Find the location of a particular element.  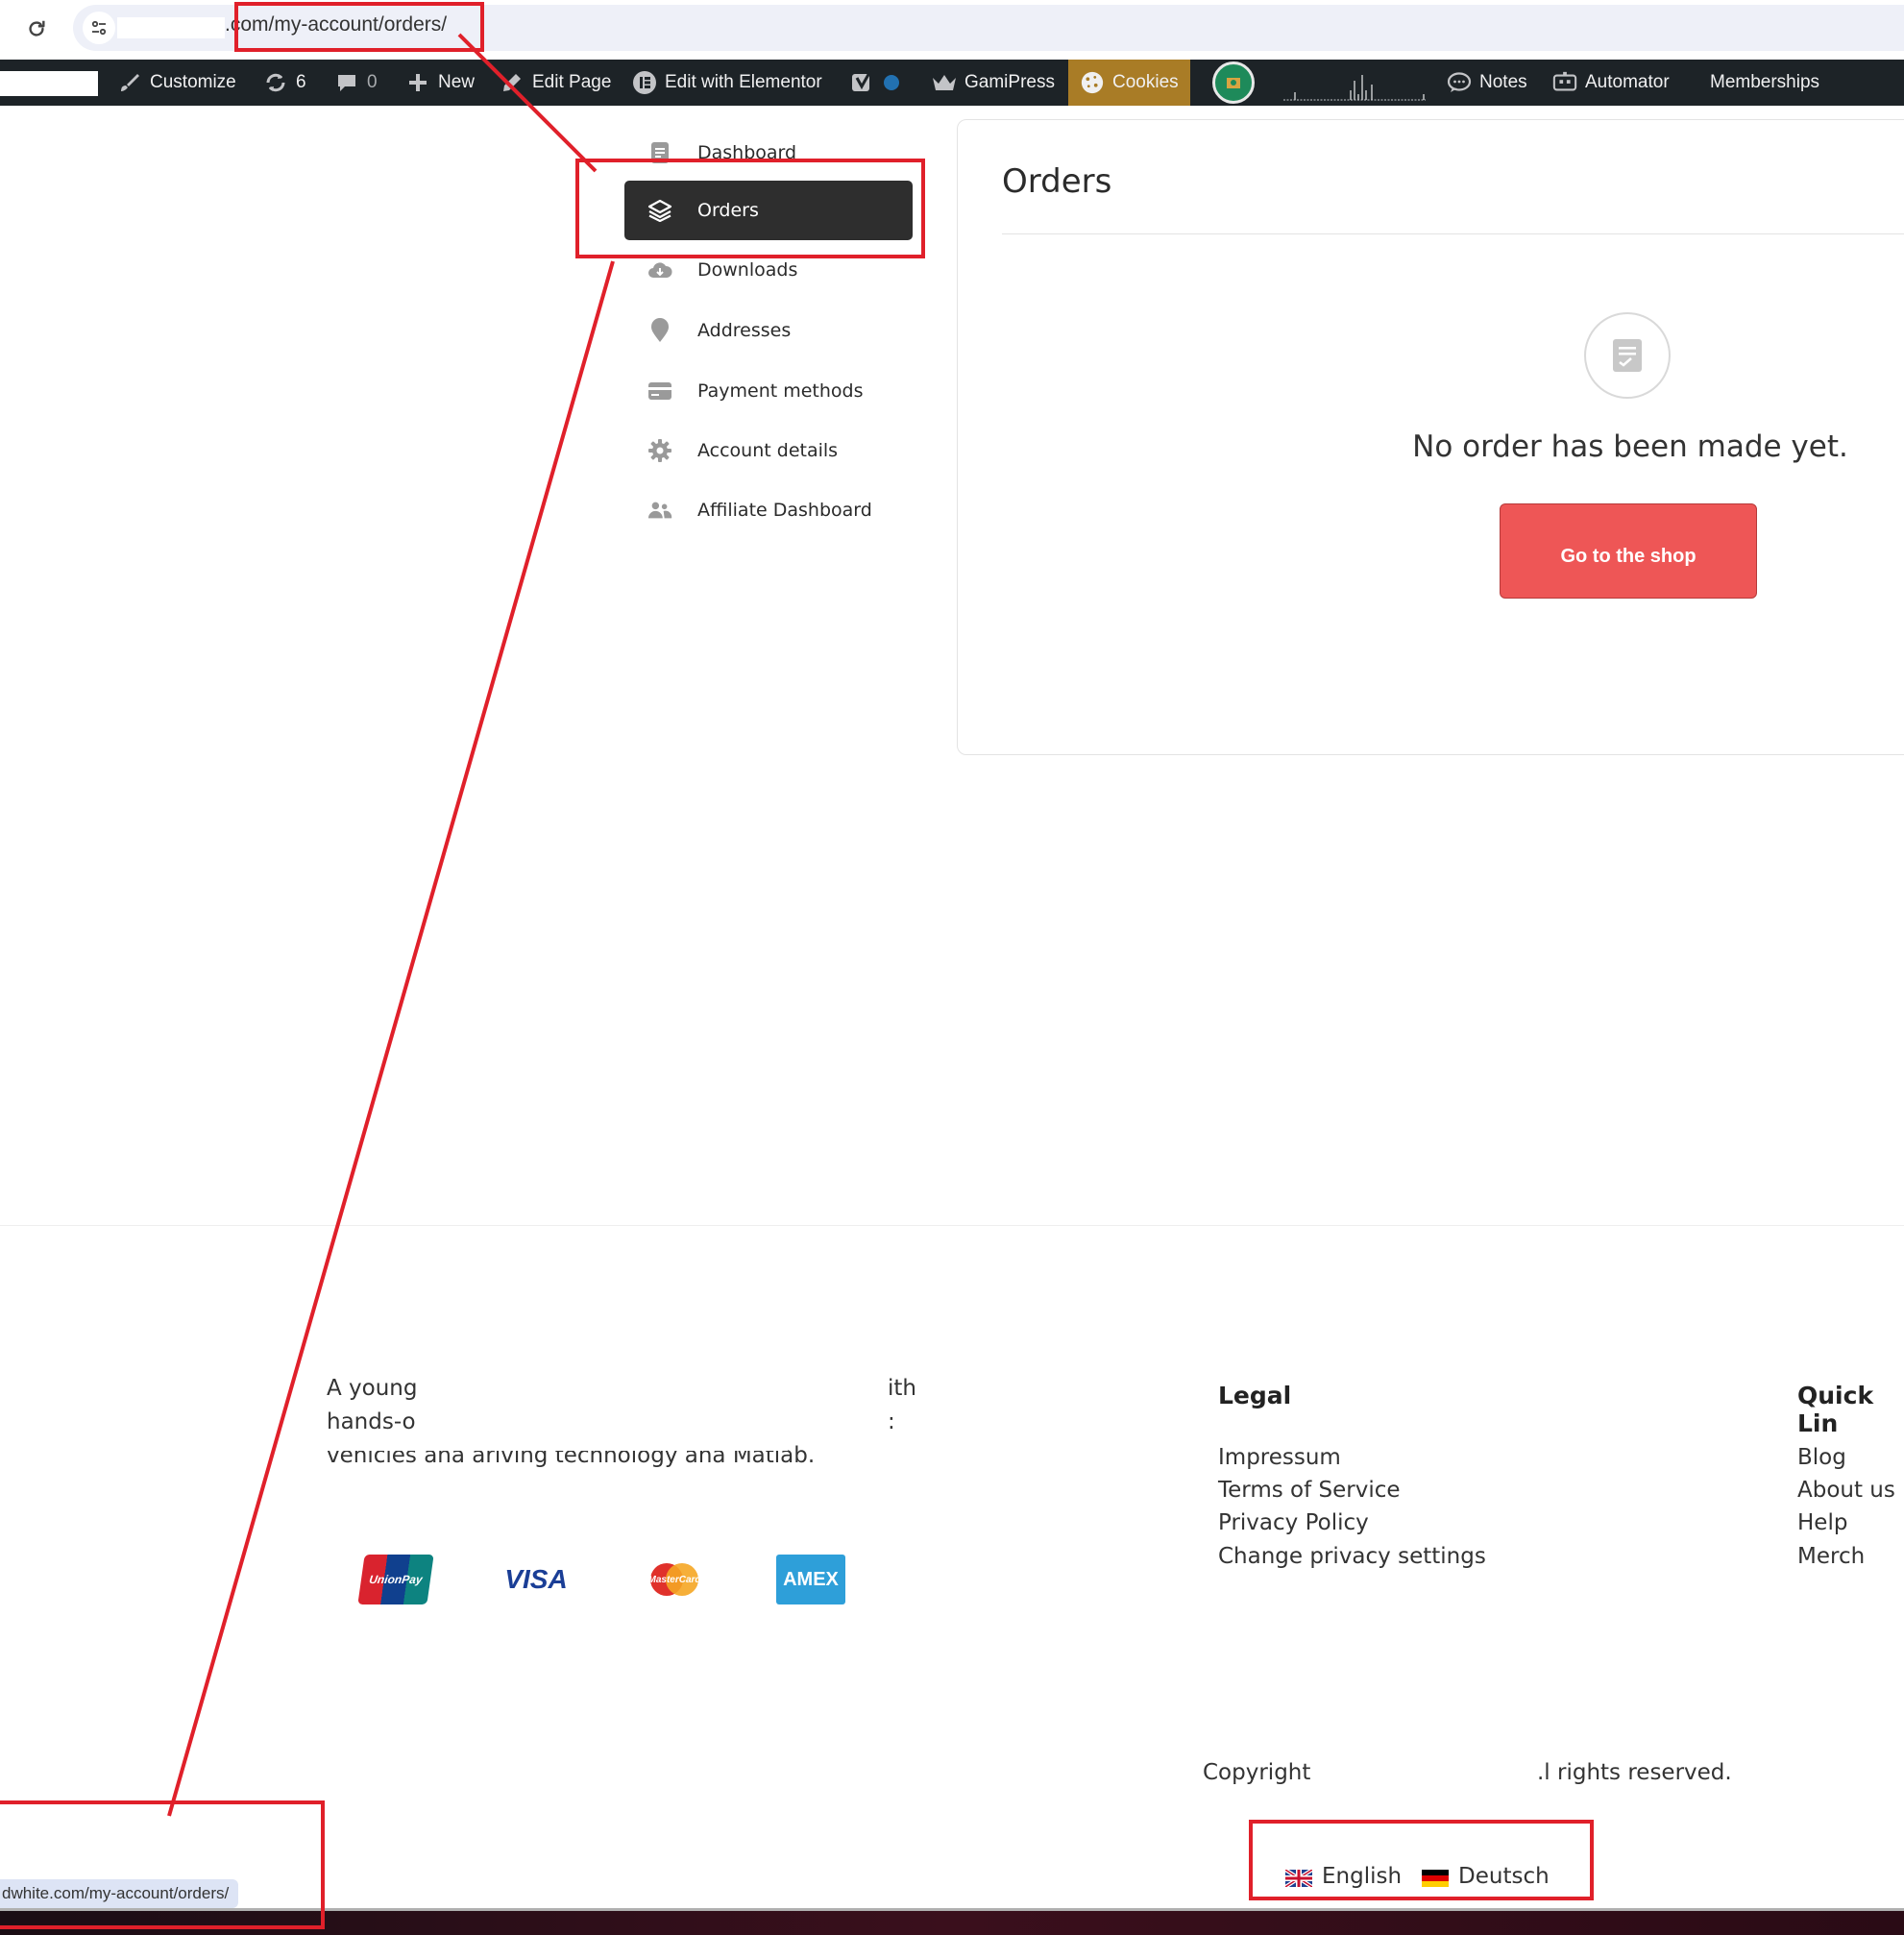

gear-icon is located at coordinates (659, 451).